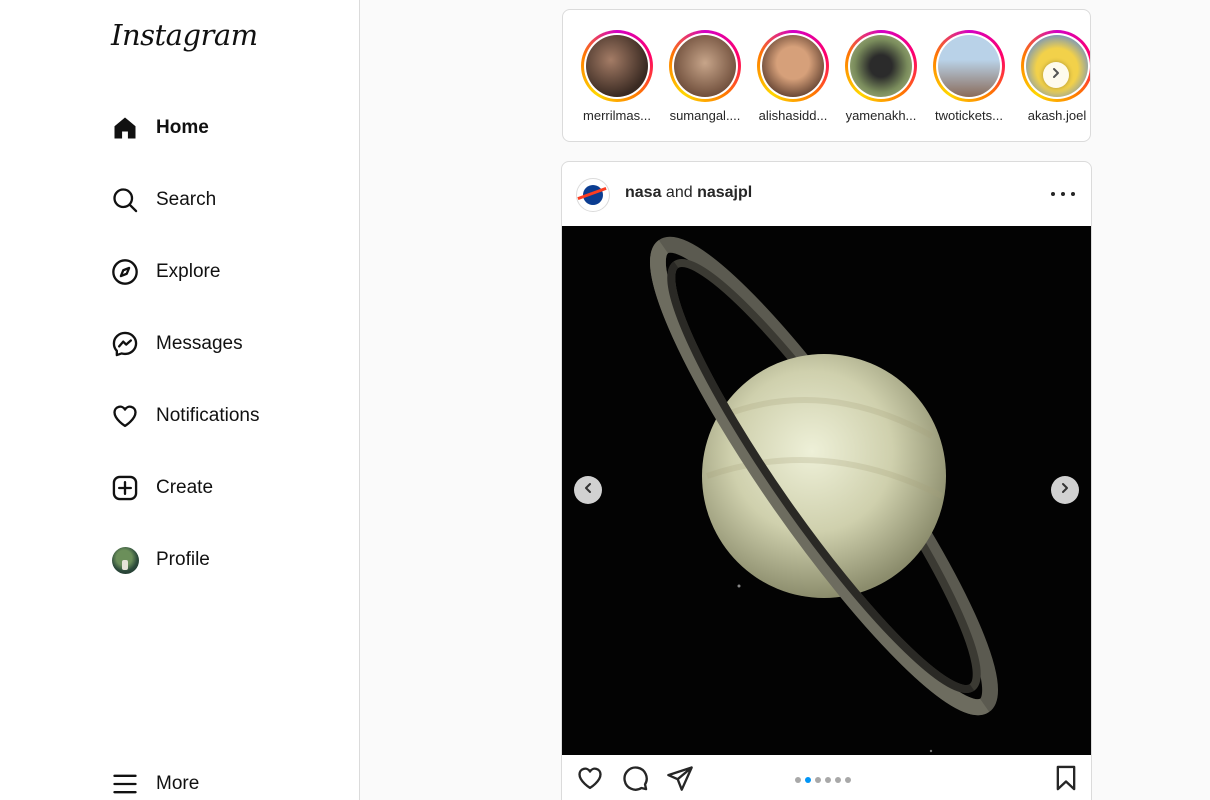 The width and height of the screenshot is (1210, 800). What do you see at coordinates (208, 415) in the screenshot?
I see `sidebar-item-label: Notifications` at bounding box center [208, 415].